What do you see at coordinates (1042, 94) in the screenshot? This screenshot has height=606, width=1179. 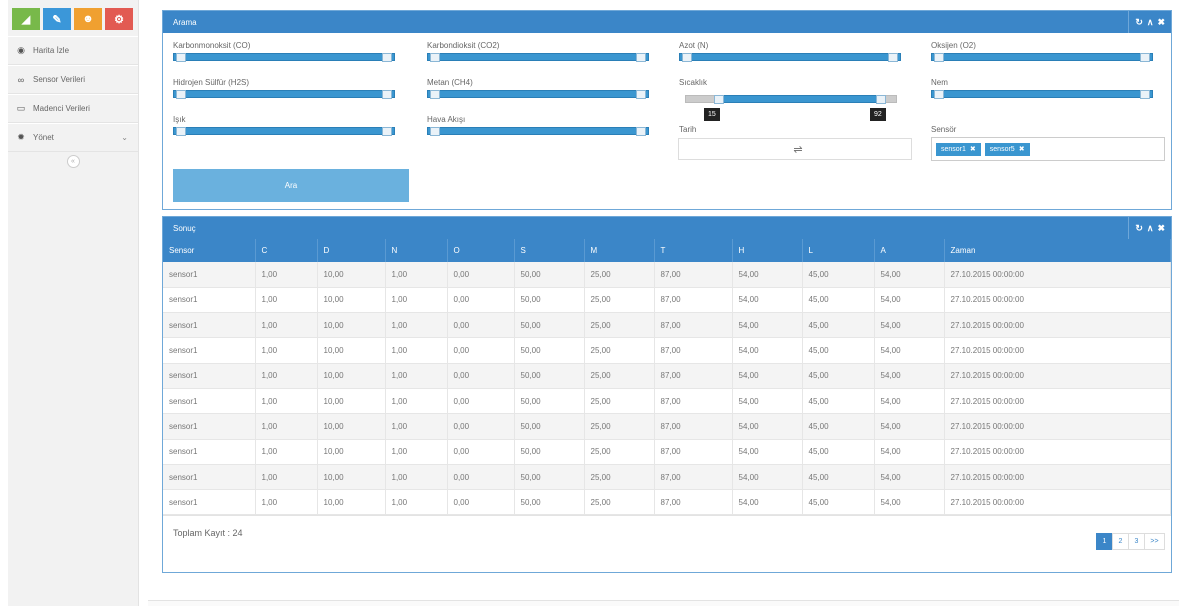 I see `humidity-slider` at bounding box center [1042, 94].